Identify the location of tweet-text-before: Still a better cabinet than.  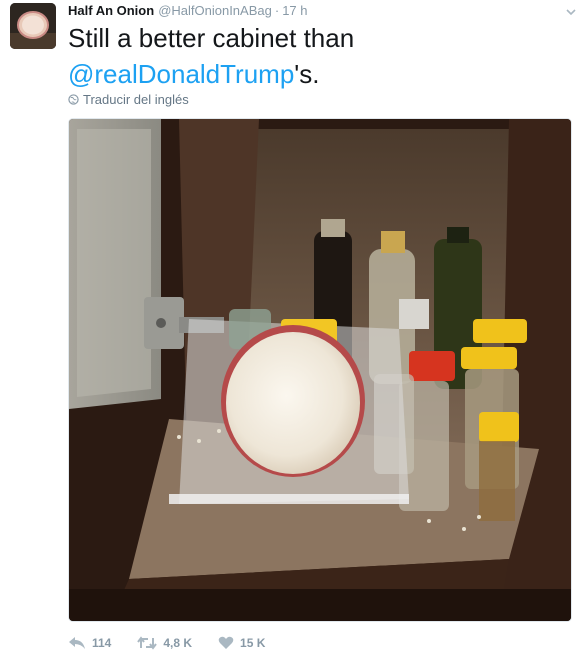
(211, 38).